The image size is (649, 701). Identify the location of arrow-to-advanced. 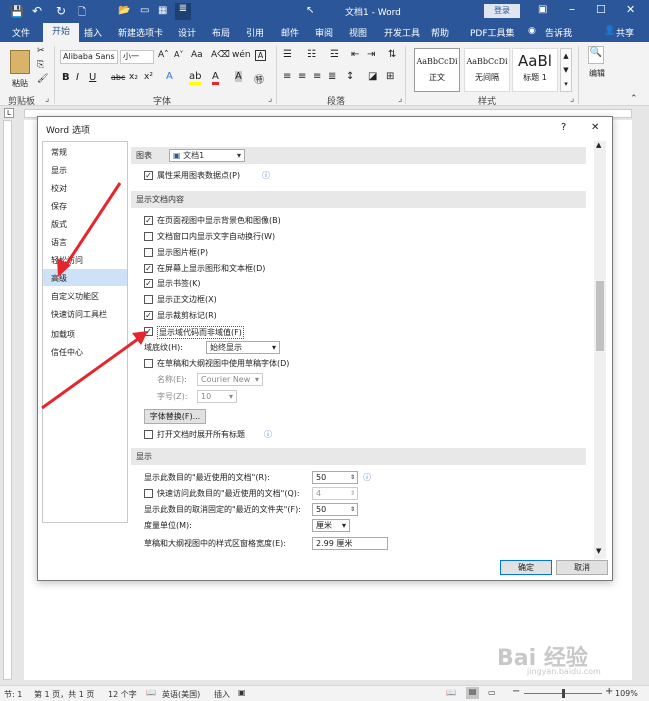
(92, 225).